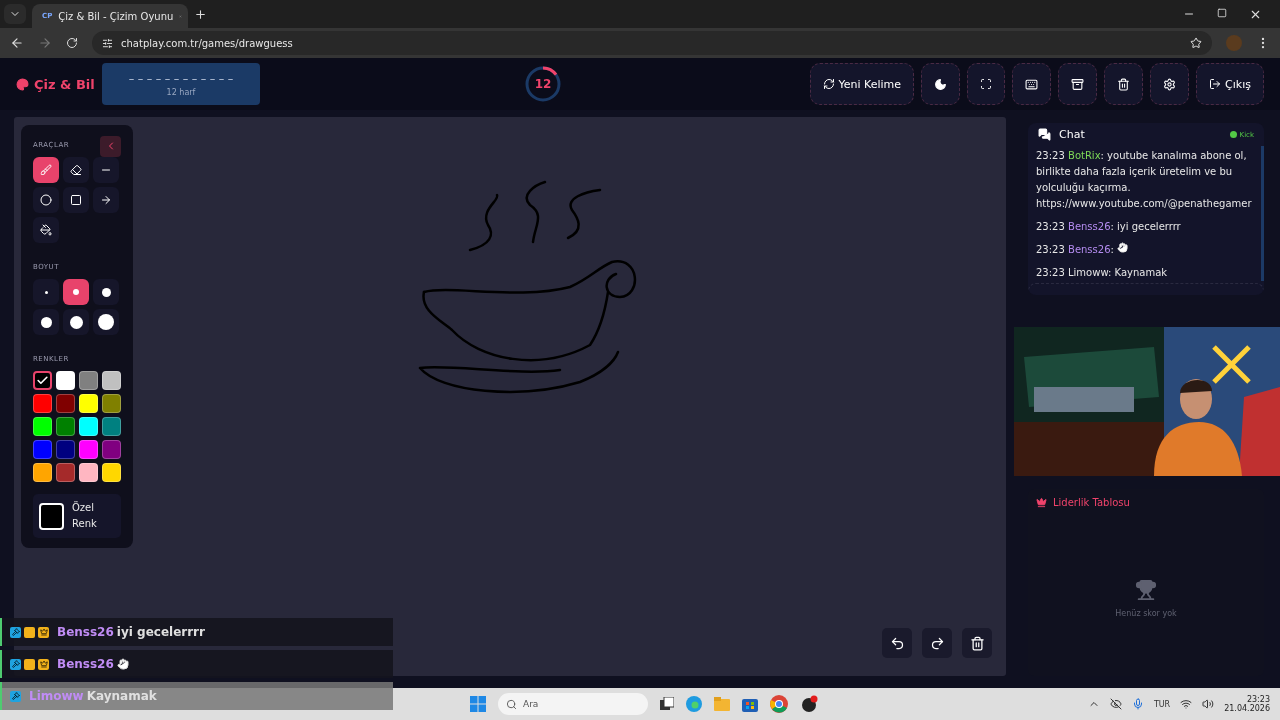  What do you see at coordinates (1041, 502) in the screenshot?
I see `crown-icon` at bounding box center [1041, 502].